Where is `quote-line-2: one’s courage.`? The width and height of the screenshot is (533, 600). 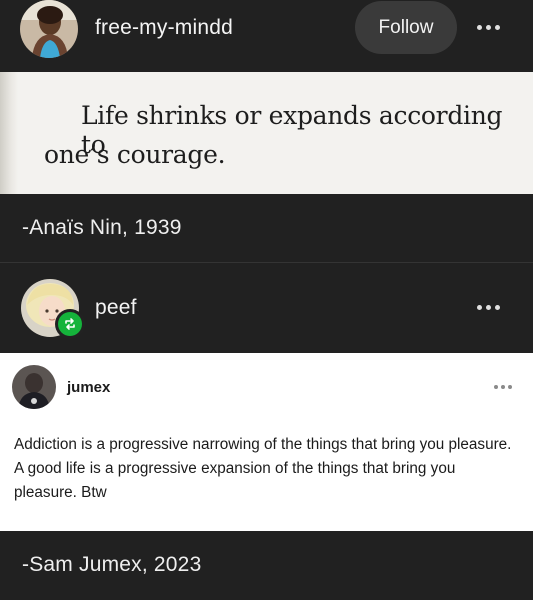
quote-line-2: one’s courage. is located at coordinates (135, 154).